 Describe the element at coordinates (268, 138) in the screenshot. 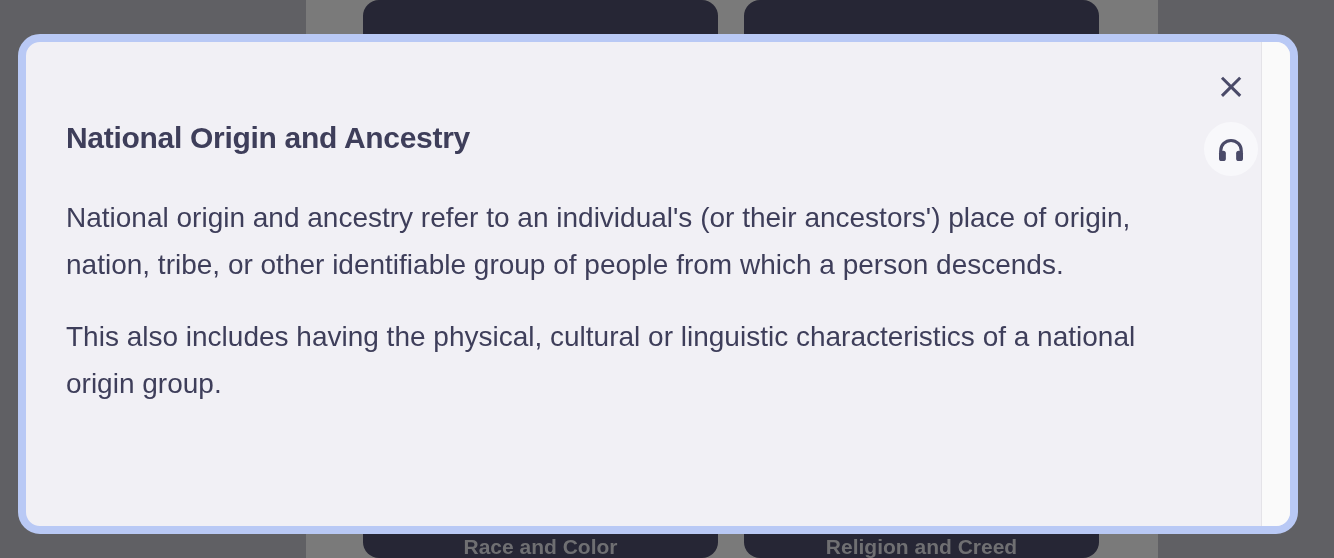

I see `dialog-title: National Origin and Ancestry` at that location.